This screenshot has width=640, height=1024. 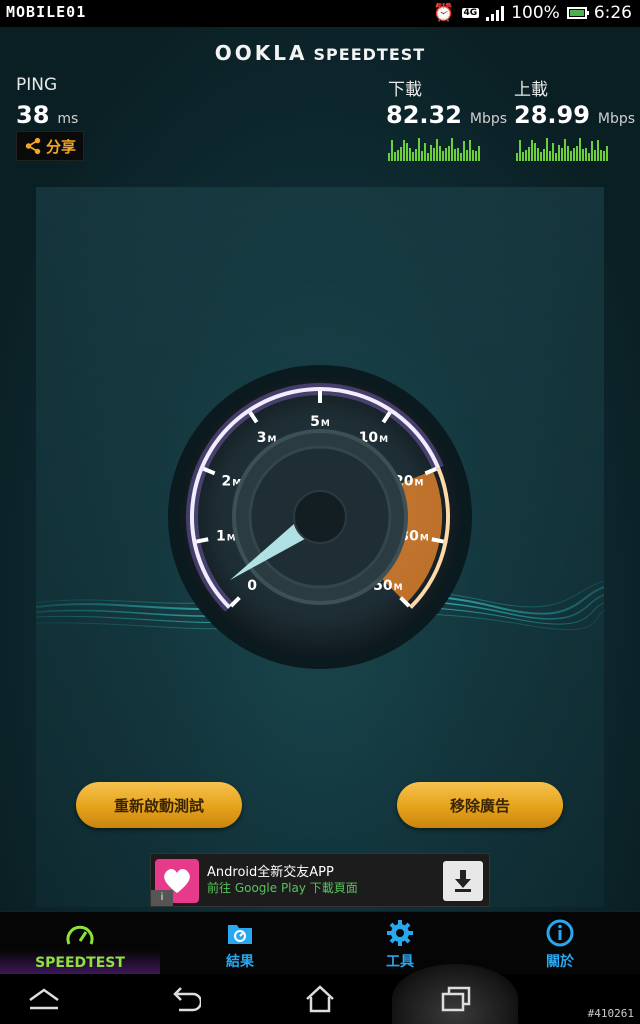 I want to click on info-icon, so click(x=560, y=933).